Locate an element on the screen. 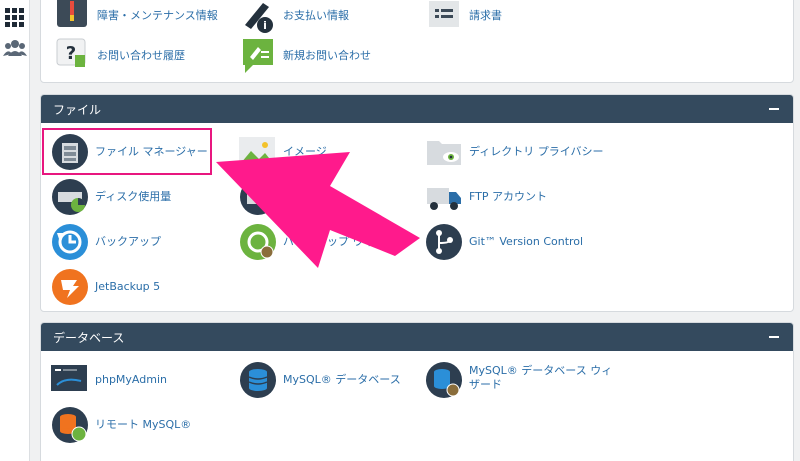 The width and height of the screenshot is (800, 461). app-label: お問い合わせ履歴 is located at coordinates (141, 56).